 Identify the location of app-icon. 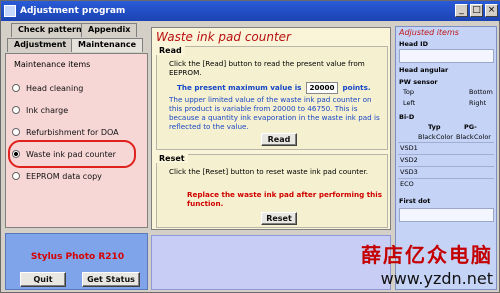
(10, 11).